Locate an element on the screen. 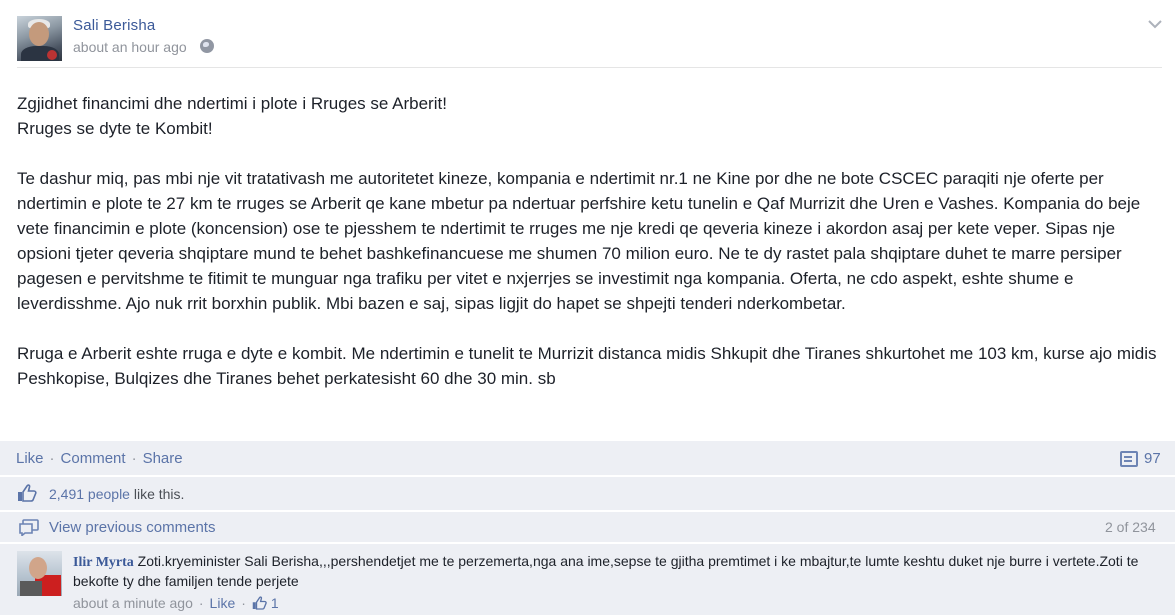 The height and width of the screenshot is (615, 1175). comment-icon is located at coordinates (1129, 458).